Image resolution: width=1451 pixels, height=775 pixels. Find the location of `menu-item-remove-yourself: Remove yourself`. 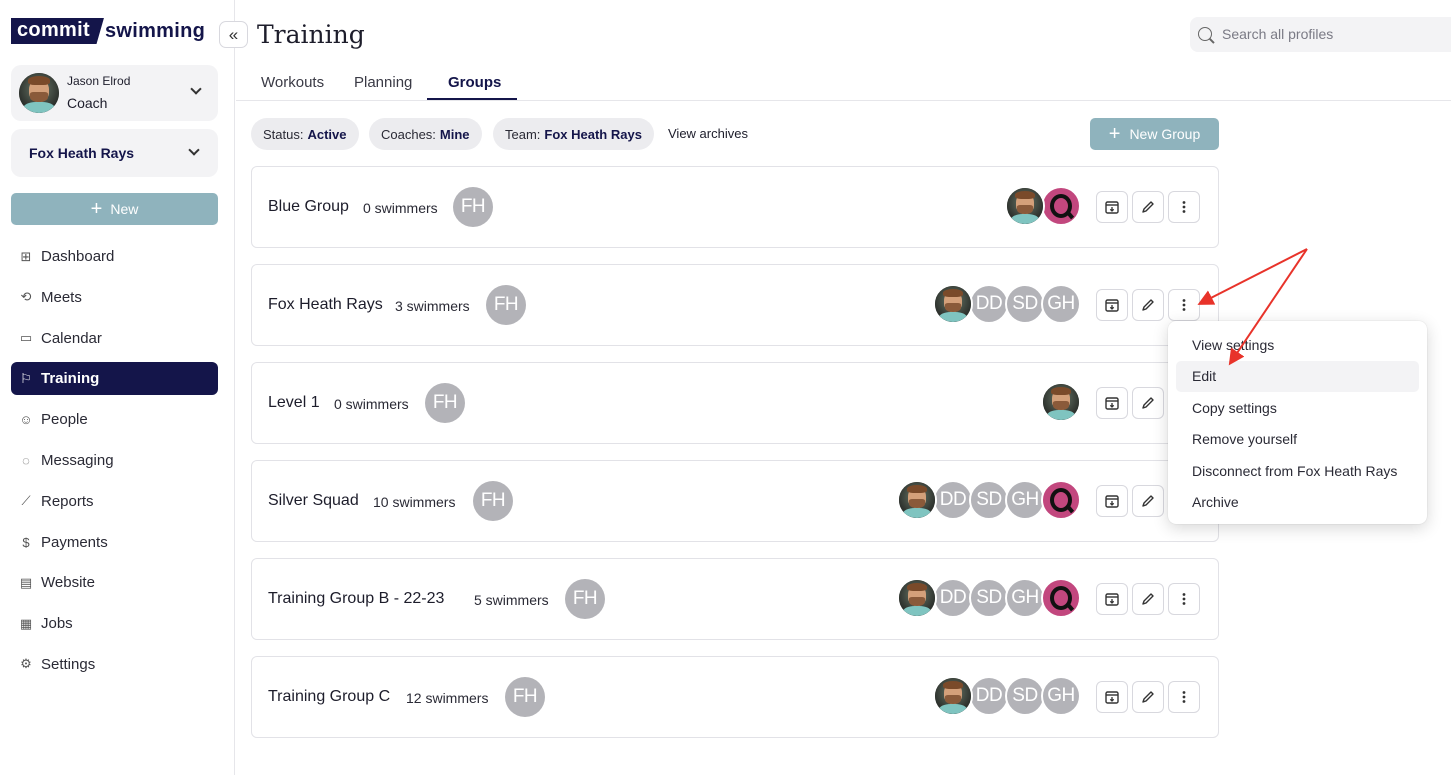

menu-item-remove-yourself: Remove yourself is located at coordinates (1297, 440).